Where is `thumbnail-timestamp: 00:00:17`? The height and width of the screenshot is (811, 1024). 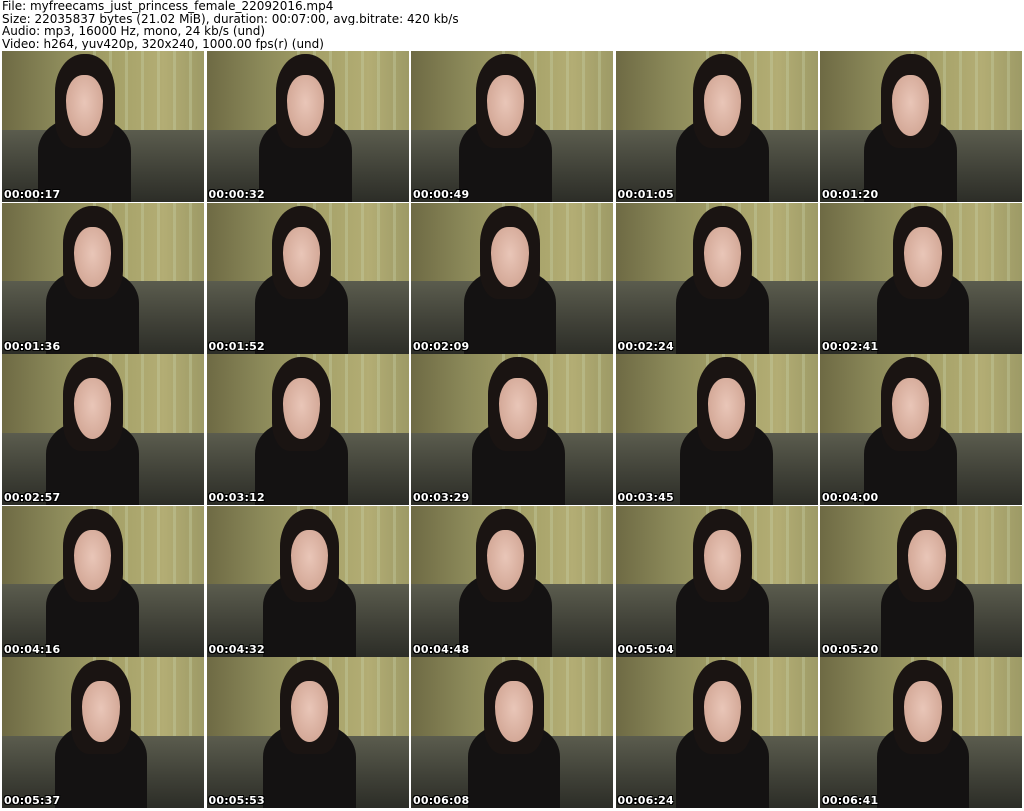 thumbnail-timestamp: 00:00:17 is located at coordinates (32, 194).